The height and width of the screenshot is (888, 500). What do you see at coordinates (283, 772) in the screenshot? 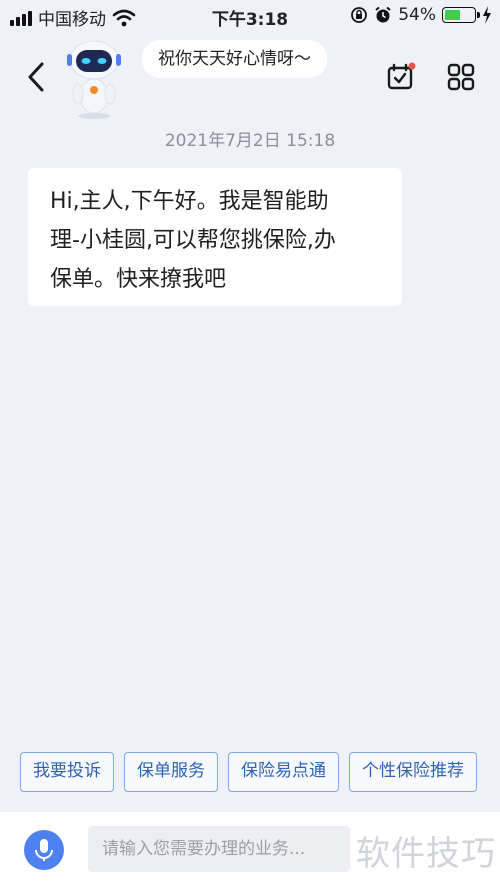
I see `quick-reply-insurance-easy: 保险易点通` at bounding box center [283, 772].